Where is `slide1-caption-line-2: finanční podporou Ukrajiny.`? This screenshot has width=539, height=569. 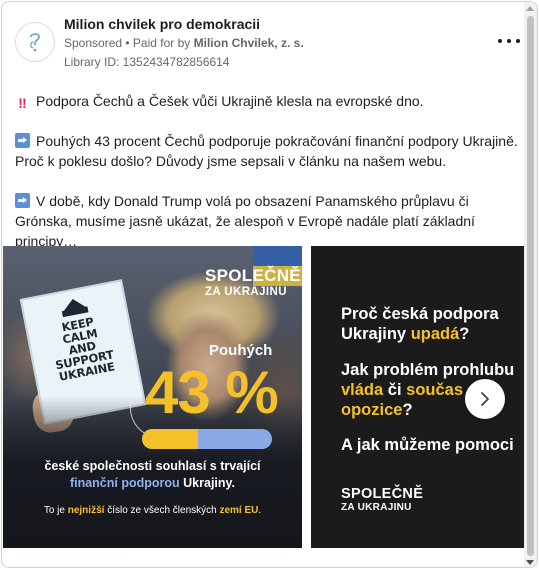 slide1-caption-line-2: finanční podporou Ukrajiny. is located at coordinates (152, 483).